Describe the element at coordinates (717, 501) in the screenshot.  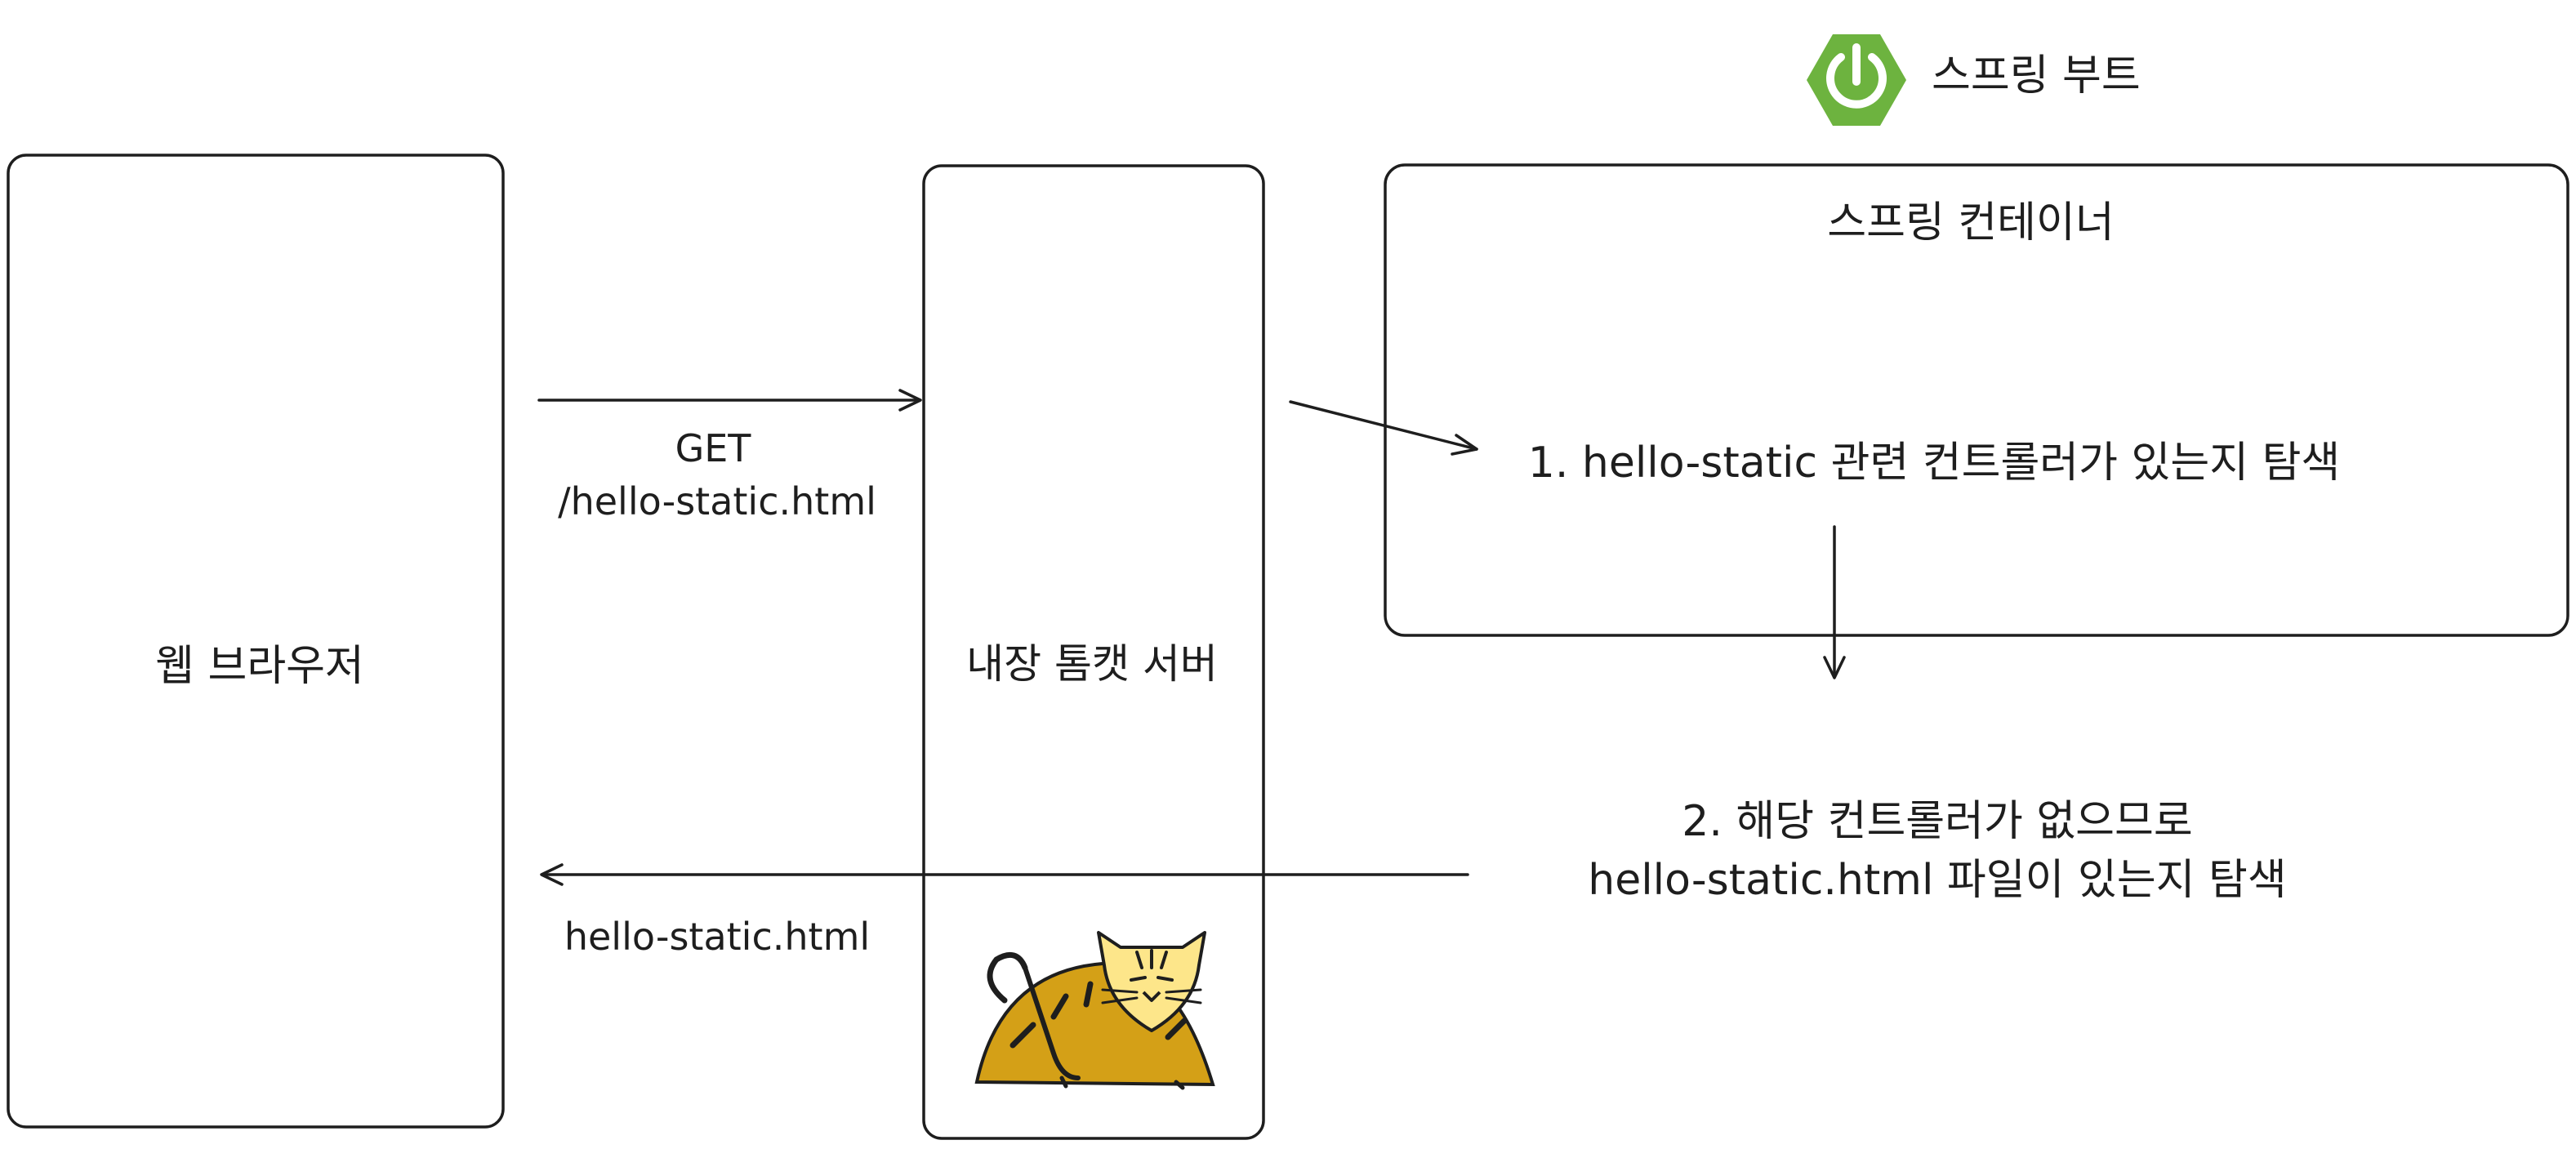
I see `request-label-path: /hello-static.html` at that location.